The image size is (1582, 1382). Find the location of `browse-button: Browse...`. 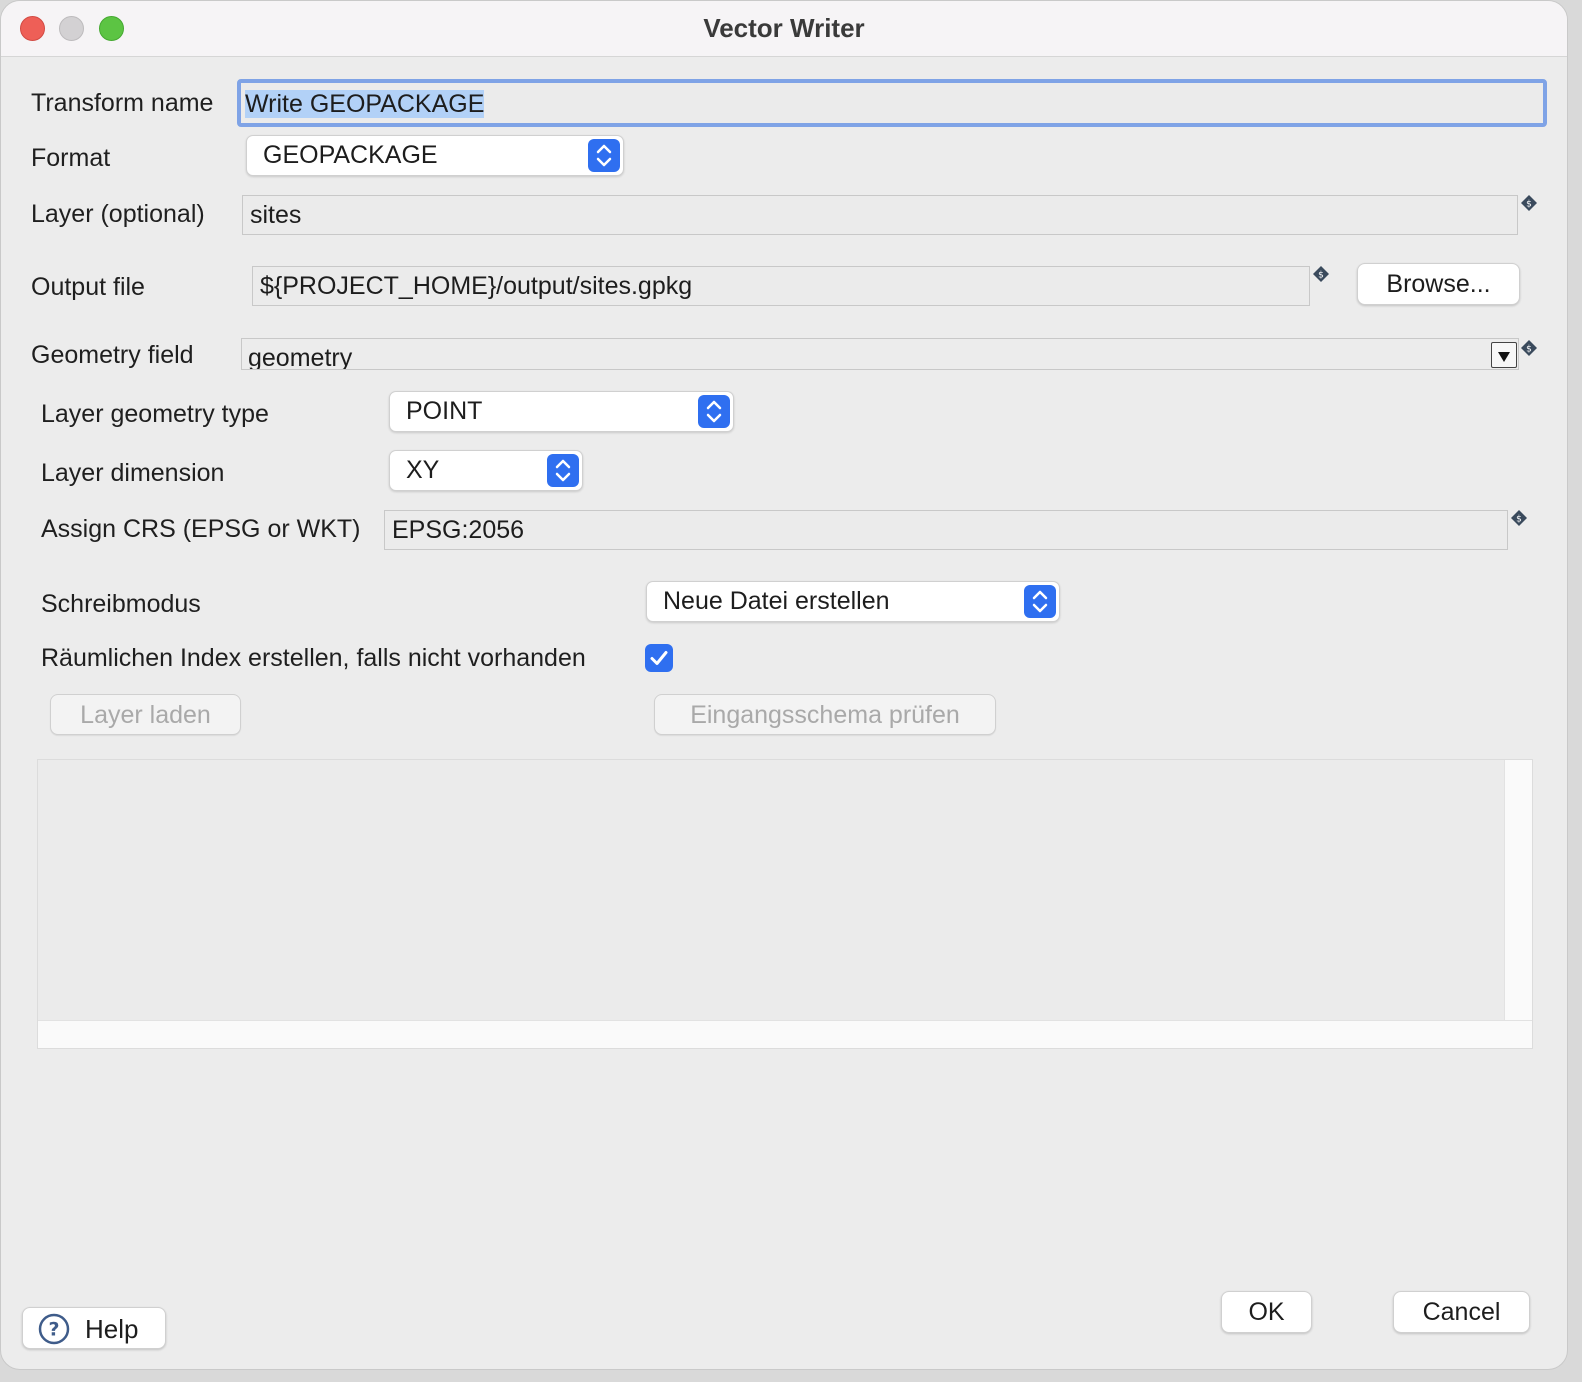

browse-button: Browse... is located at coordinates (1438, 284).